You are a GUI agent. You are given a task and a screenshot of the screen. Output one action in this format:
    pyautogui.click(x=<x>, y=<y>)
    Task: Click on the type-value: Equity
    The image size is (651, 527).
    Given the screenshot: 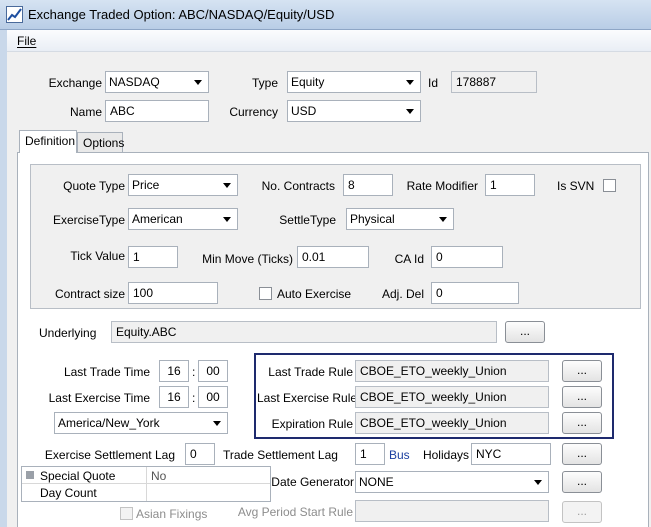 What is the action you would take?
    pyautogui.click(x=308, y=82)
    